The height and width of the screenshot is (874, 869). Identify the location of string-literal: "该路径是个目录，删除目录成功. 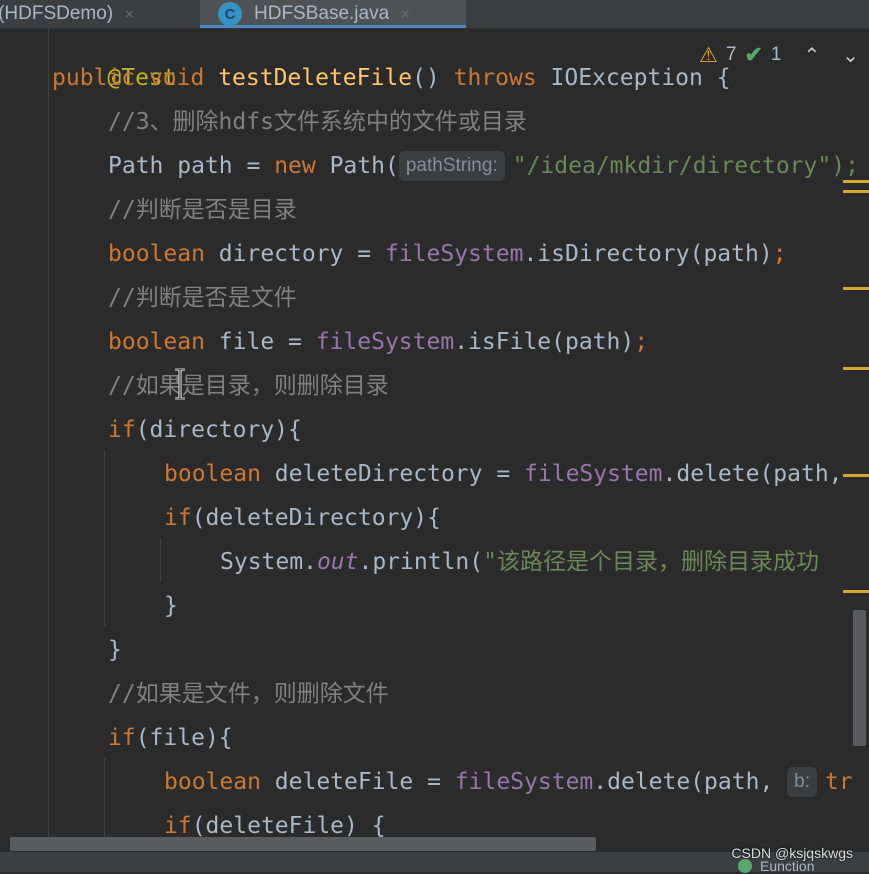
(651, 562).